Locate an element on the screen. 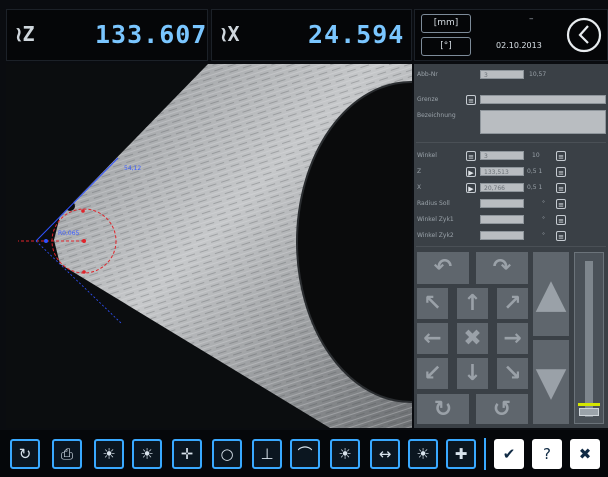  speed-slider-handle is located at coordinates (589, 412).